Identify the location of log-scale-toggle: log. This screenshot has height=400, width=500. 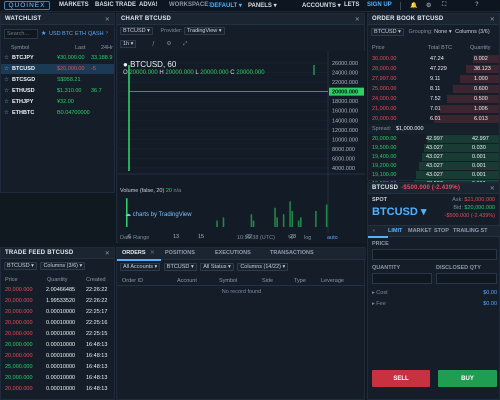
(307, 238).